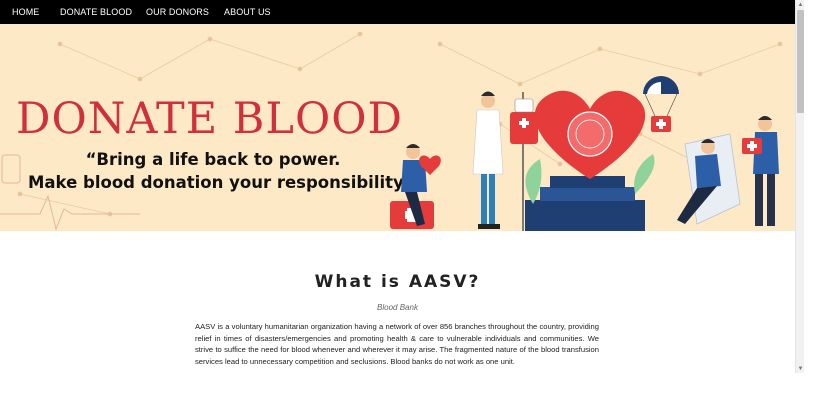 The image size is (817, 407). Describe the element at coordinates (800, 369) in the screenshot. I see `scroll-down-arrow-icon: ▼` at that location.